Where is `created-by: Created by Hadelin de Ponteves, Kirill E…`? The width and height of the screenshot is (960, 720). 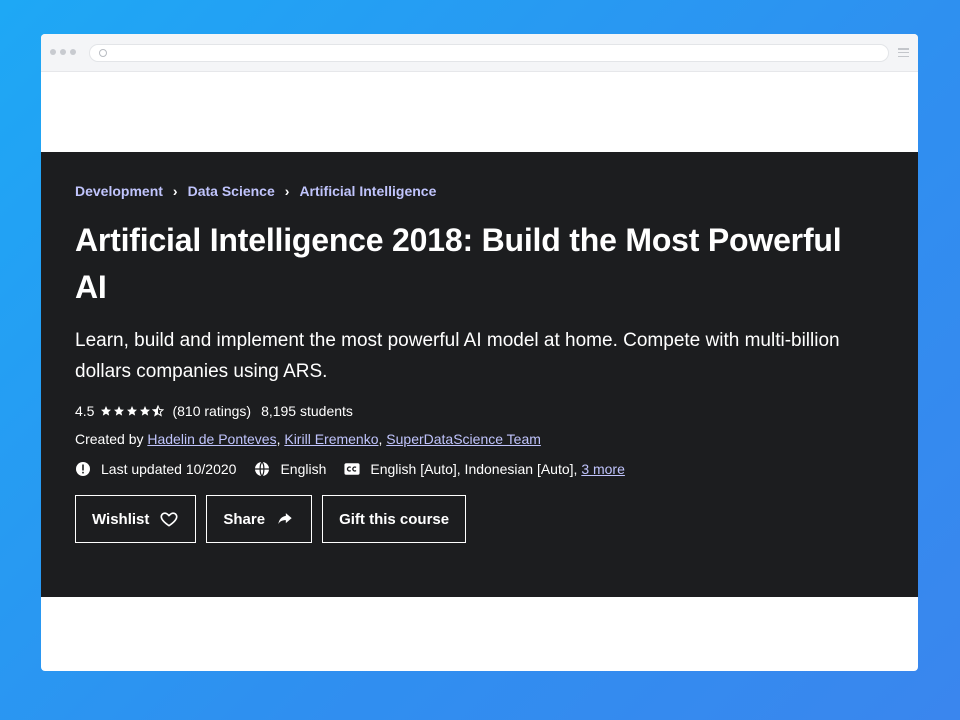 created-by: Created by Hadelin de Ponteves, Kirill E… is located at coordinates (308, 439).